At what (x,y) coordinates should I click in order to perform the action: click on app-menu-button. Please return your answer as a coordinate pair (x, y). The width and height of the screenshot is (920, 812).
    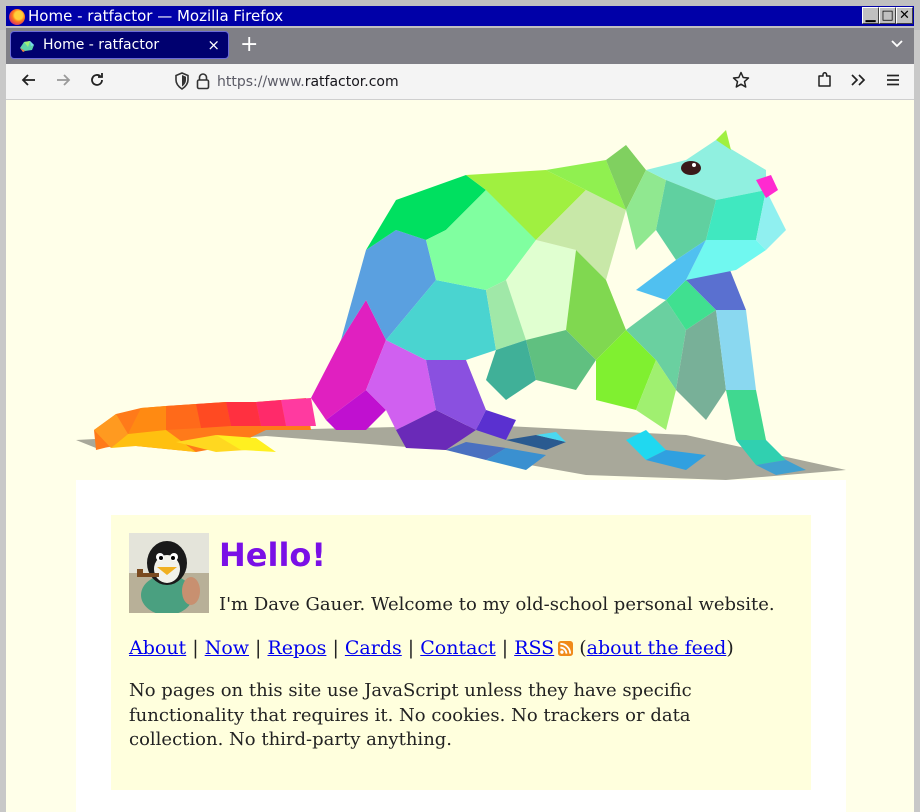
    Looking at the image, I should click on (893, 82).